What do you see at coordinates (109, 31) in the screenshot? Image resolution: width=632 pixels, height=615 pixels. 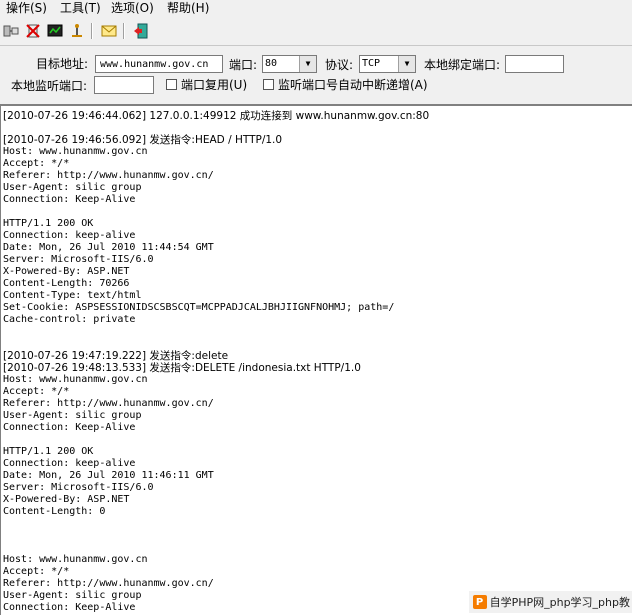 I see `mail-icon` at bounding box center [109, 31].